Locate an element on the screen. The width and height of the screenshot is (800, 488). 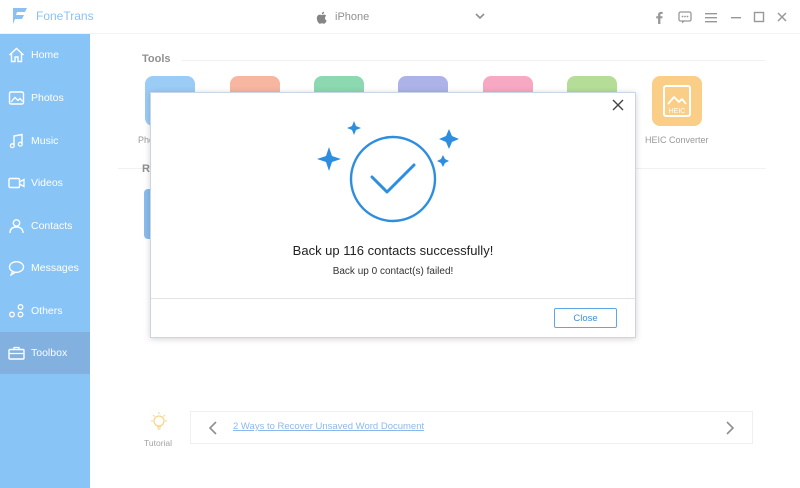
dialog-subtitle: Back up 0 contact(s) failed! is located at coordinates (393, 271).